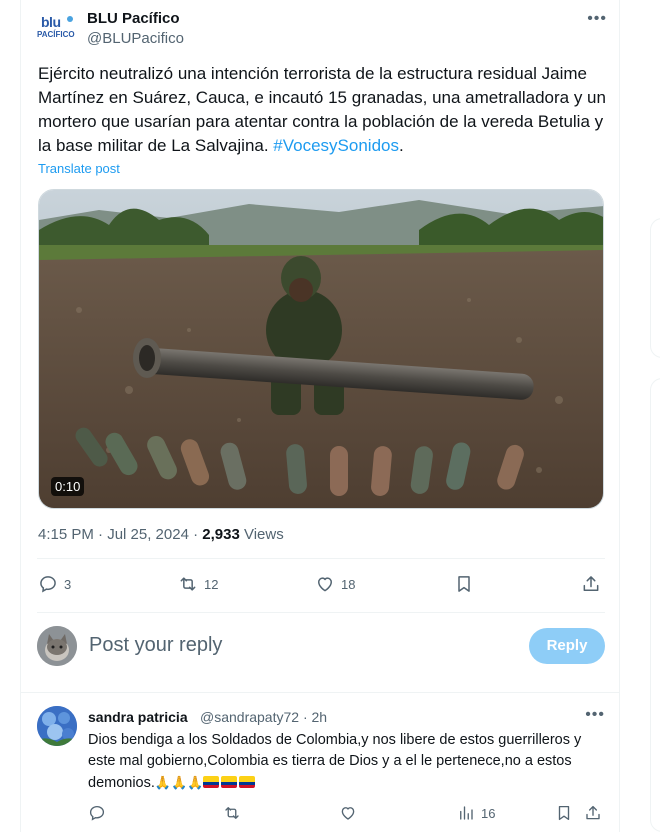 Image resolution: width=660 pixels, height=832 pixels. What do you see at coordinates (335, 584) in the screenshot?
I see `like-action: 18` at bounding box center [335, 584].